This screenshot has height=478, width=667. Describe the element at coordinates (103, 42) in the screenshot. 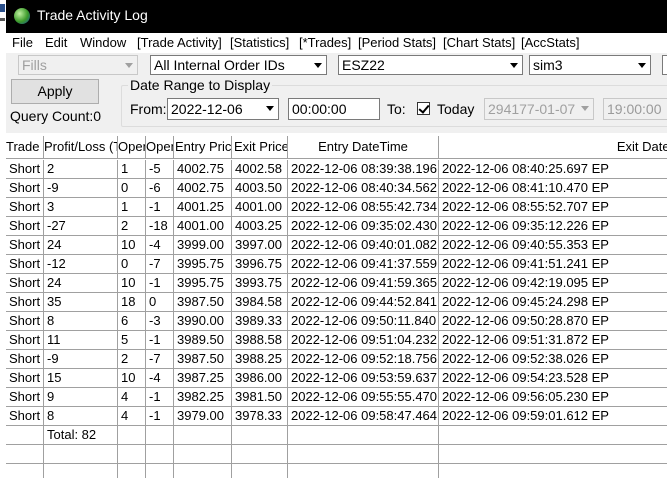

I see `menu-window: Window` at that location.